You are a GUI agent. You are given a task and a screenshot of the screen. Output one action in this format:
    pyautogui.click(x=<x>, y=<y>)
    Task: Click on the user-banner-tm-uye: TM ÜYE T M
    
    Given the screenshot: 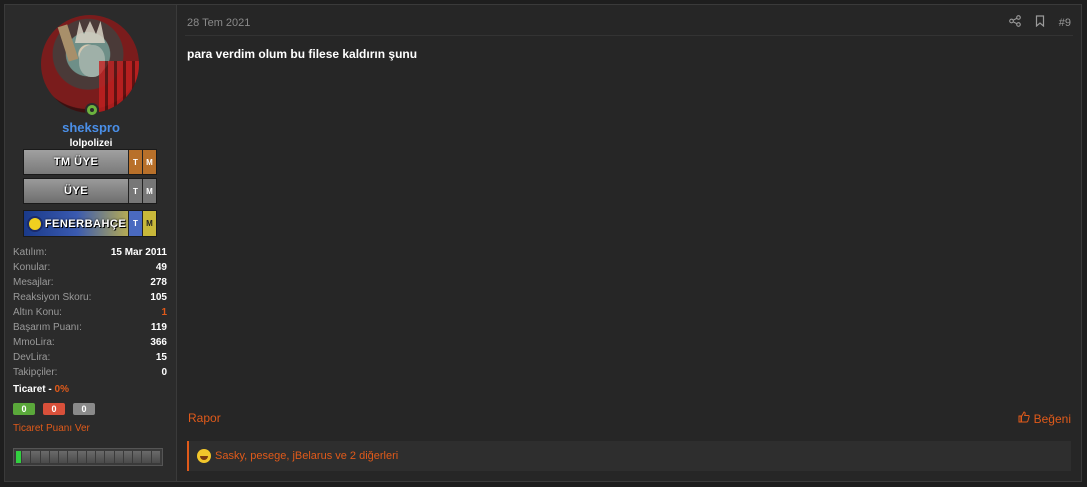 What is the action you would take?
    pyautogui.click(x=90, y=162)
    